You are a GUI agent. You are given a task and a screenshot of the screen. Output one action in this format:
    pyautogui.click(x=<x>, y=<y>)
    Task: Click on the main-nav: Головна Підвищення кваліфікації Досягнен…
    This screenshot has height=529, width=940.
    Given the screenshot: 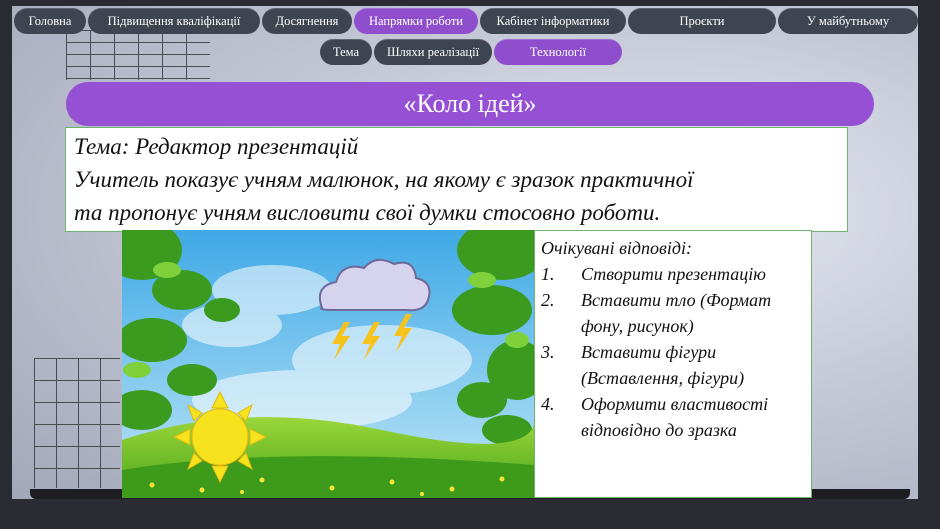 What is the action you would take?
    pyautogui.click(x=467, y=21)
    